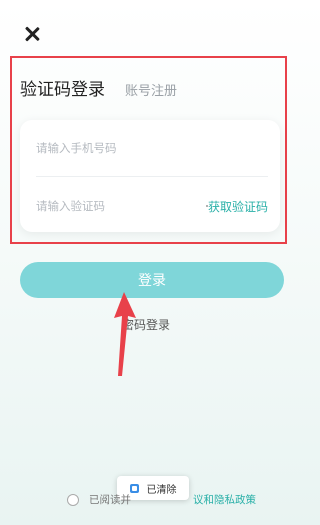 This screenshot has width=320, height=525. I want to click on tab-sms-login: 验证码登录, so click(62, 87).